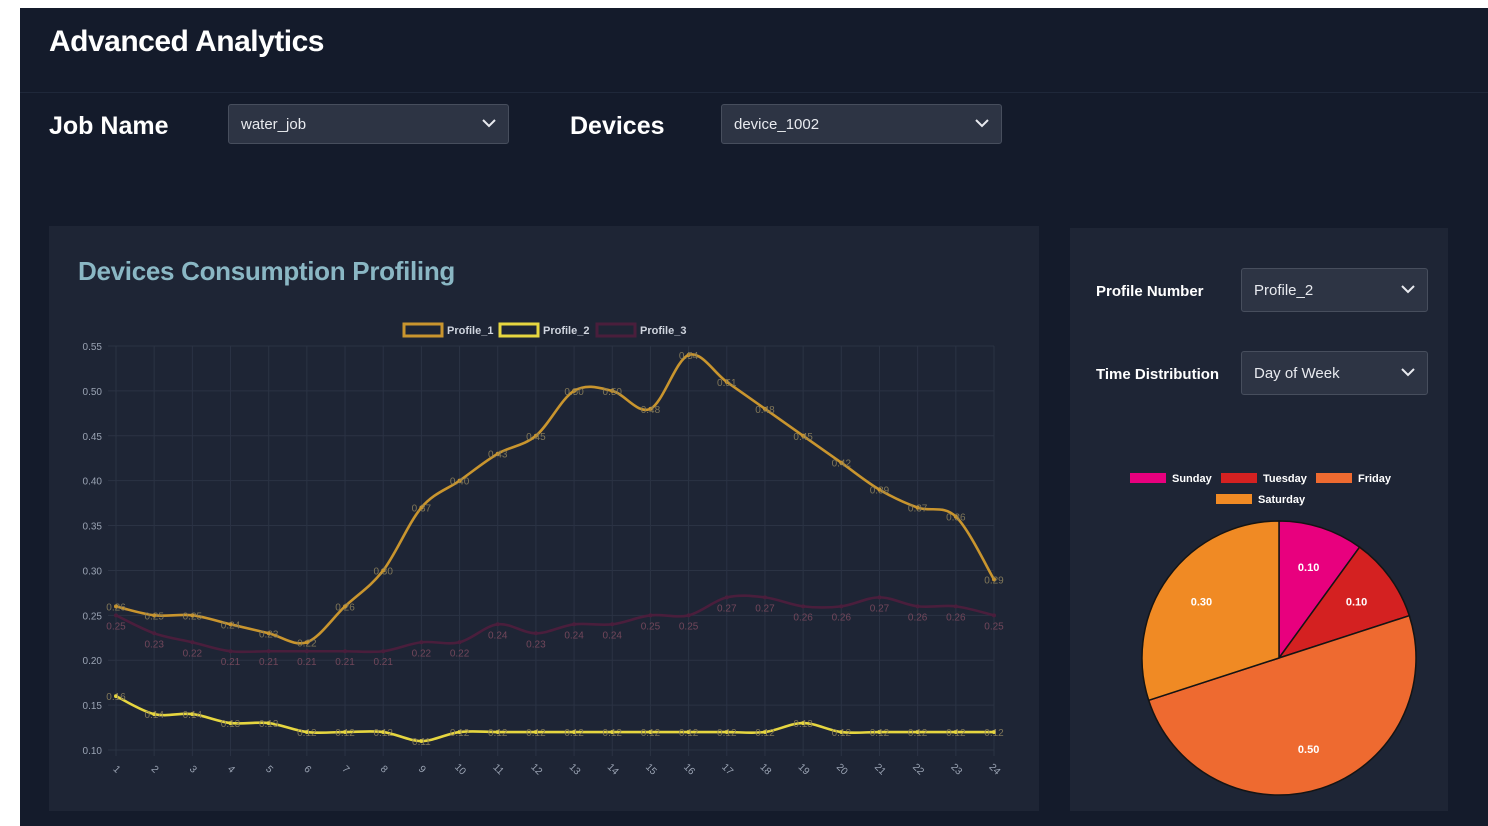 The image size is (1488, 826). Describe the element at coordinates (368, 124) in the screenshot. I see `job-name-select: water_job` at that location.